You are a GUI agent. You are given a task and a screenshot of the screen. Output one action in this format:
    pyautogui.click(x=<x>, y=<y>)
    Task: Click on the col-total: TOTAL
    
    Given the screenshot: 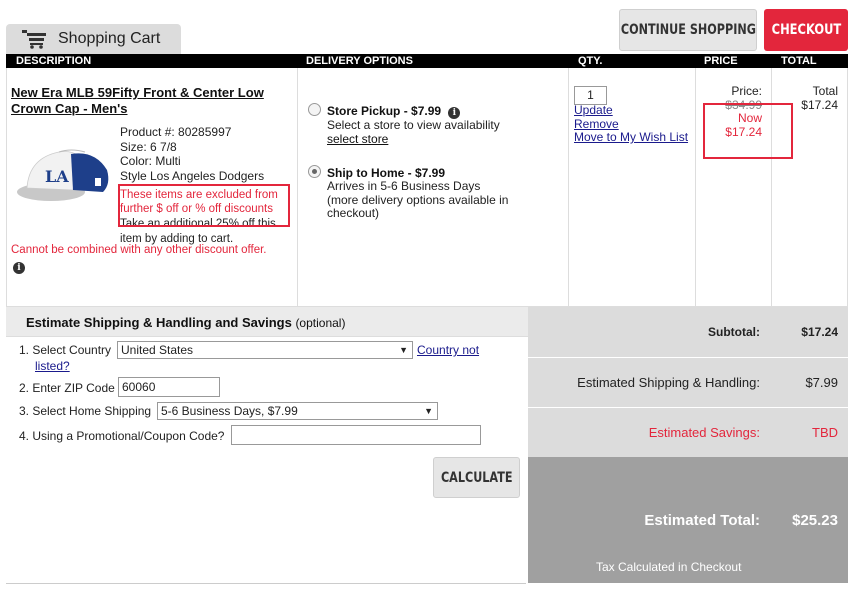 What is the action you would take?
    pyautogui.click(x=799, y=61)
    